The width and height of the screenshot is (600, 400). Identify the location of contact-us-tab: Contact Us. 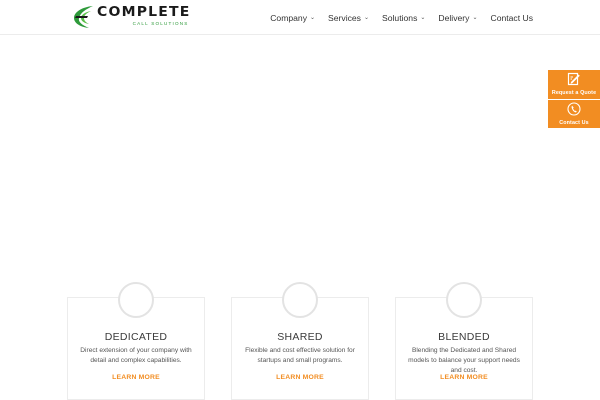
(574, 114).